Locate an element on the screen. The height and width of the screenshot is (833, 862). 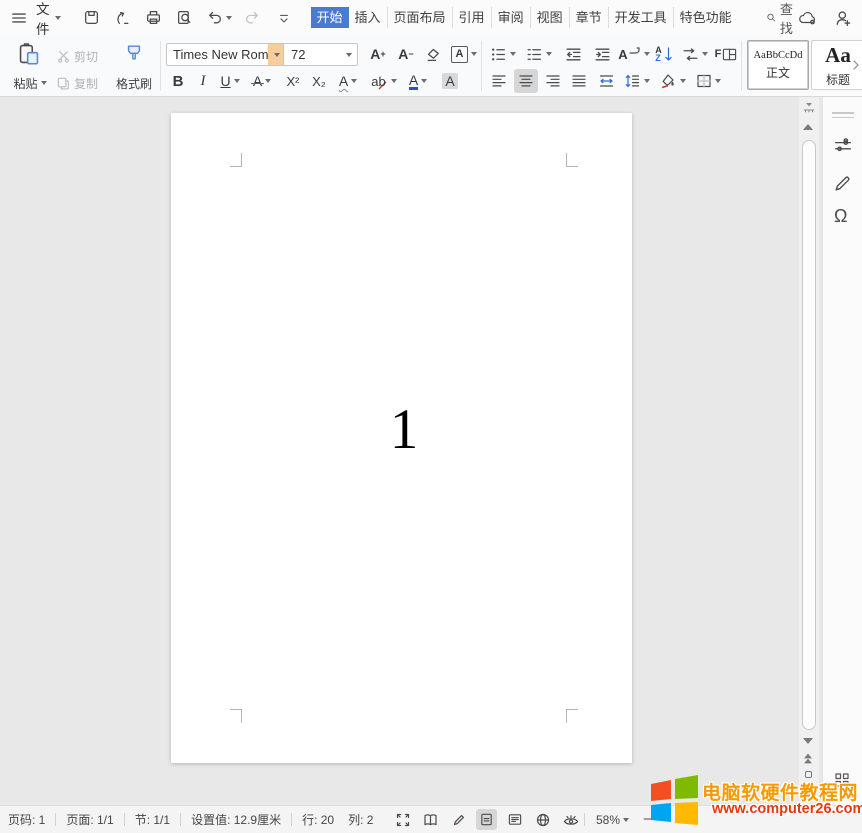
format-painter-button: 格式刷 is located at coordinates (134, 83).